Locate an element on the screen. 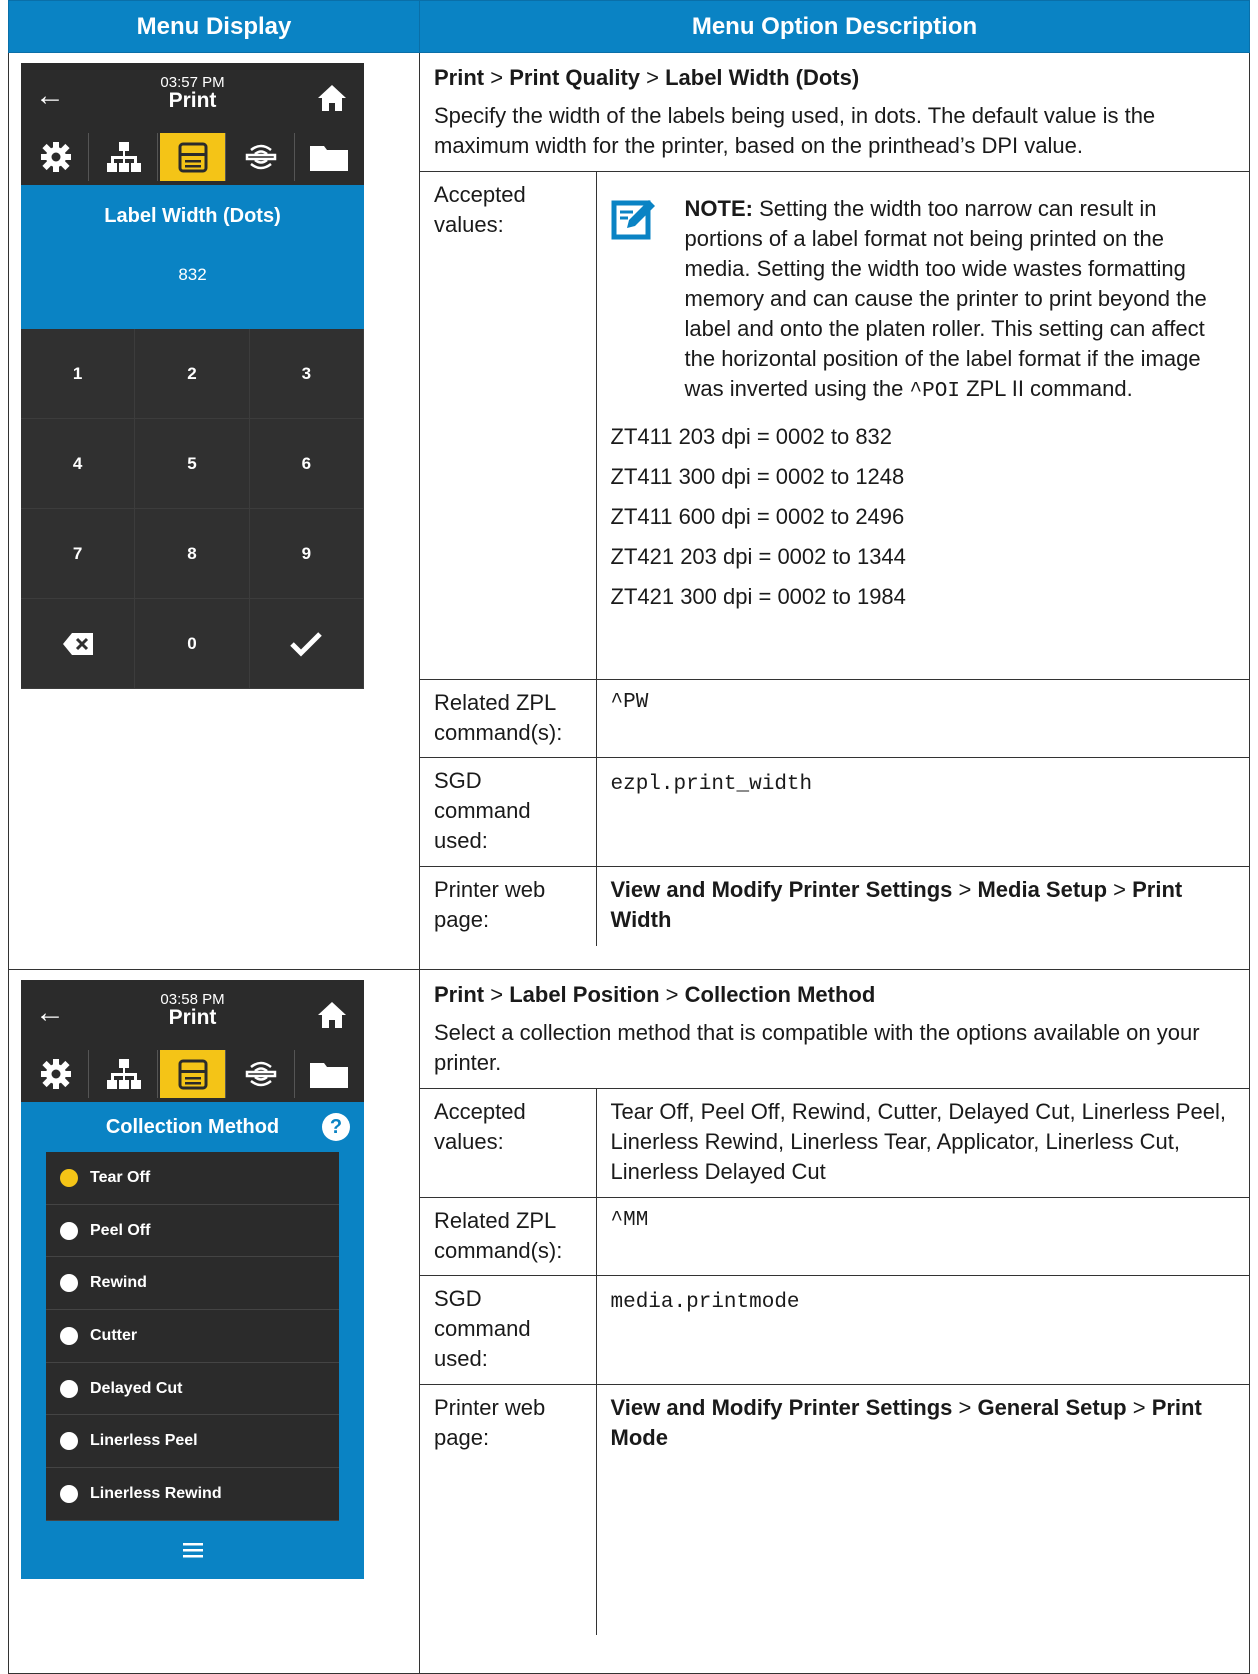  key-8: 8 is located at coordinates (192, 554).